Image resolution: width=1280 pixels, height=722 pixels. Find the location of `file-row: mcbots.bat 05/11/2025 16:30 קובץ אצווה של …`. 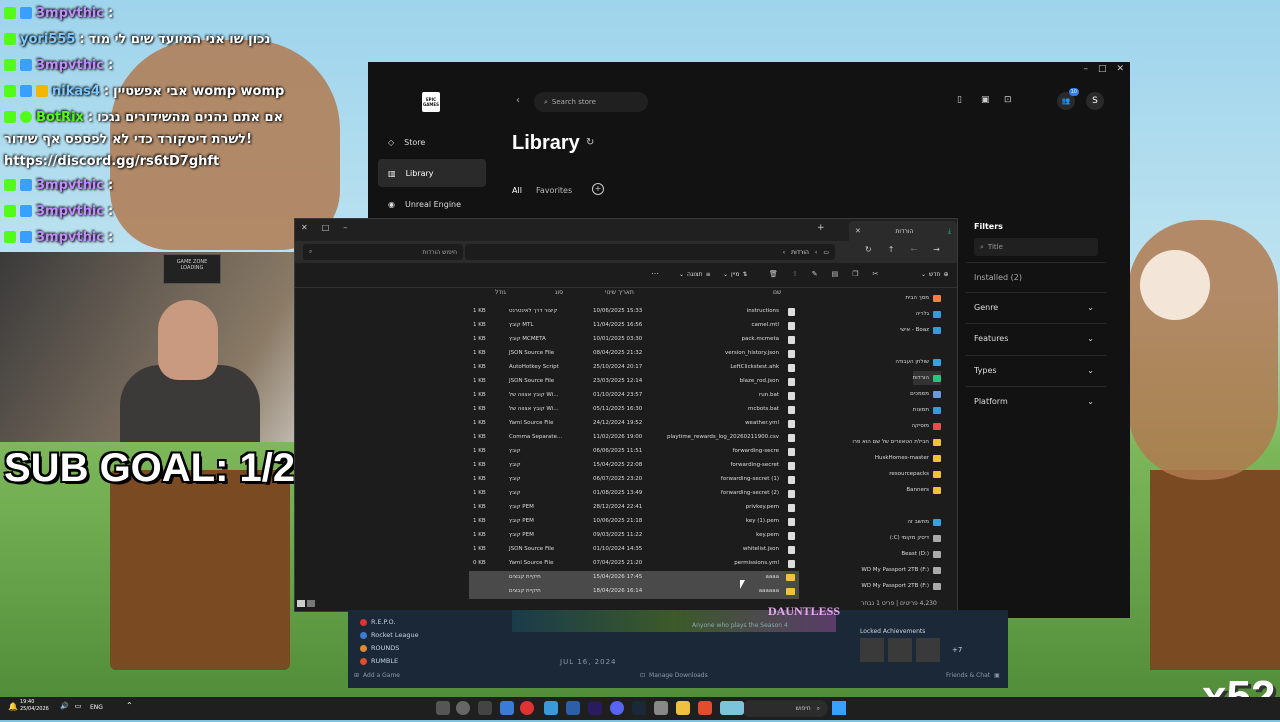

file-row: mcbots.bat 05/11/2025 16:30 קובץ אצווה של … is located at coordinates (634, 410).